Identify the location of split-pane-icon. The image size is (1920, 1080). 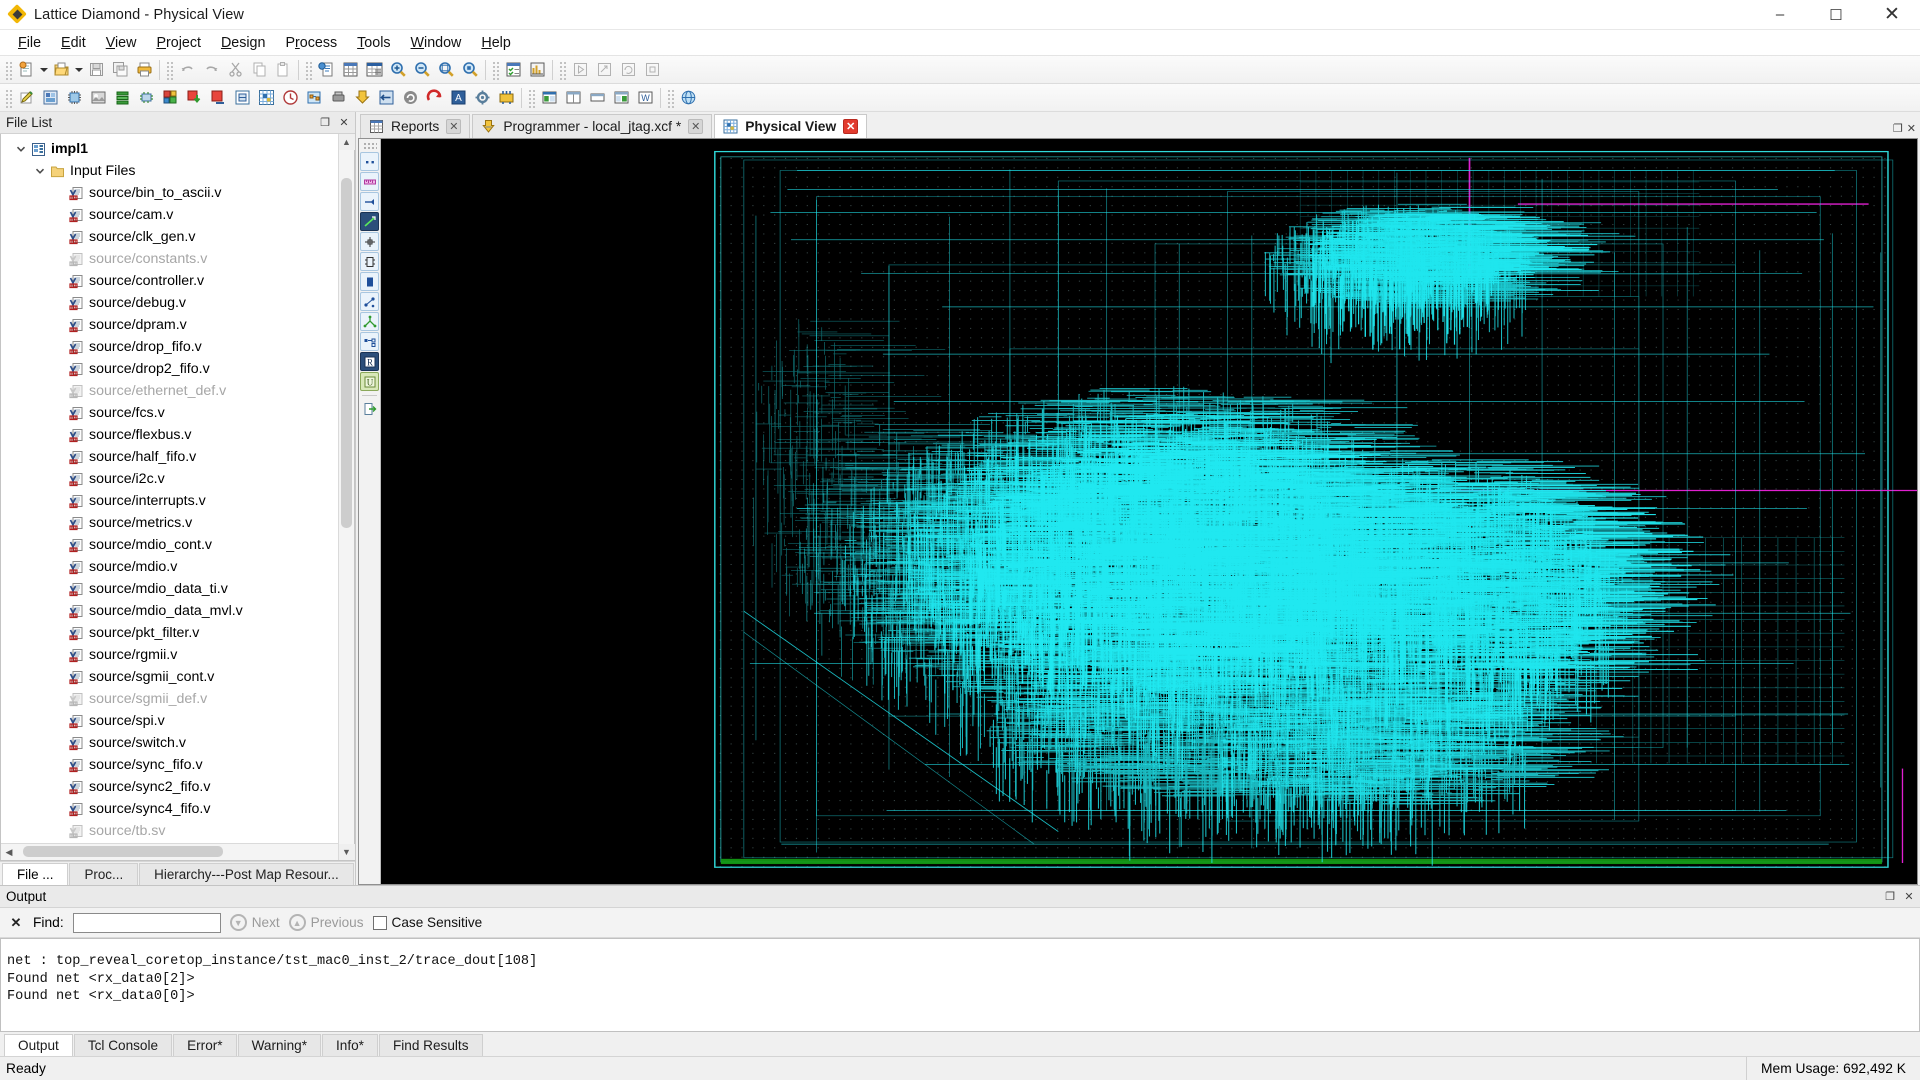
(621, 98).